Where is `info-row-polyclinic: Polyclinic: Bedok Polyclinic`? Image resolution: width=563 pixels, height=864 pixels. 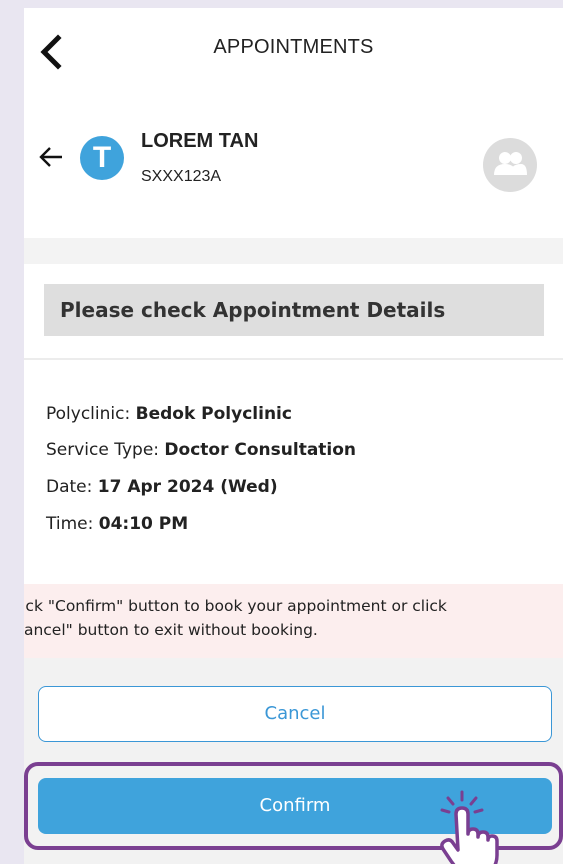 info-row-polyclinic: Polyclinic: Bedok Polyclinic is located at coordinates (169, 414).